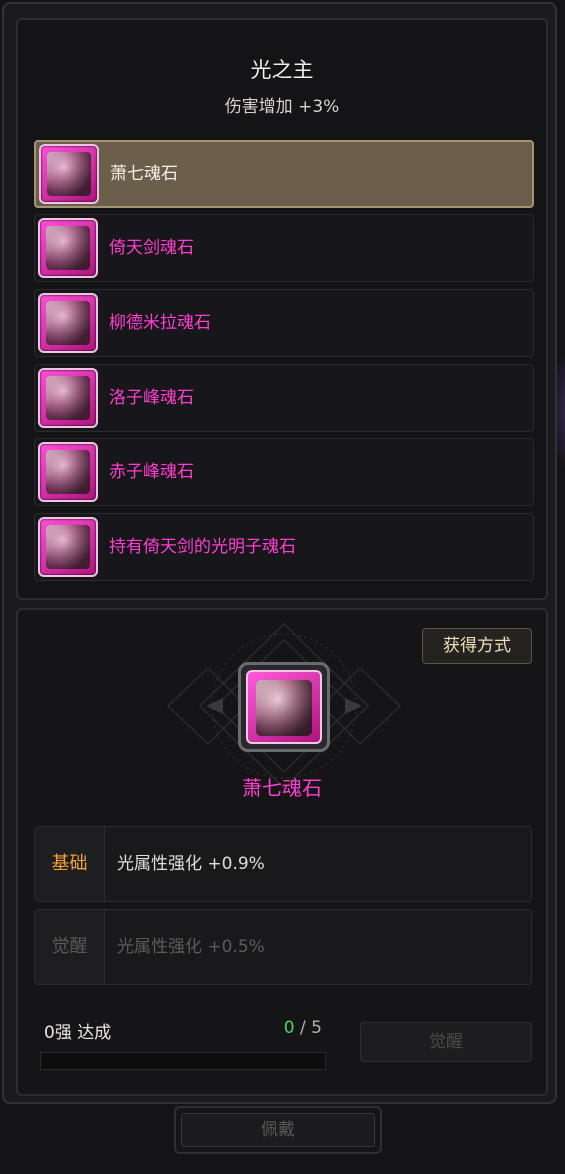 This screenshot has width=565, height=1174. Describe the element at coordinates (282, 70) in the screenshot. I see `set-title: 光之主` at that location.